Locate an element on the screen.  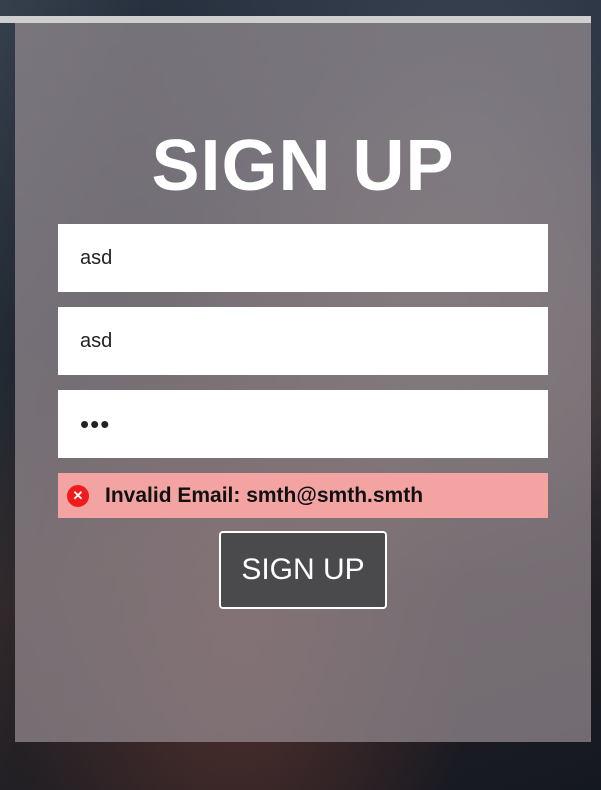
error-circle-icon: ✕ is located at coordinates (78, 495).